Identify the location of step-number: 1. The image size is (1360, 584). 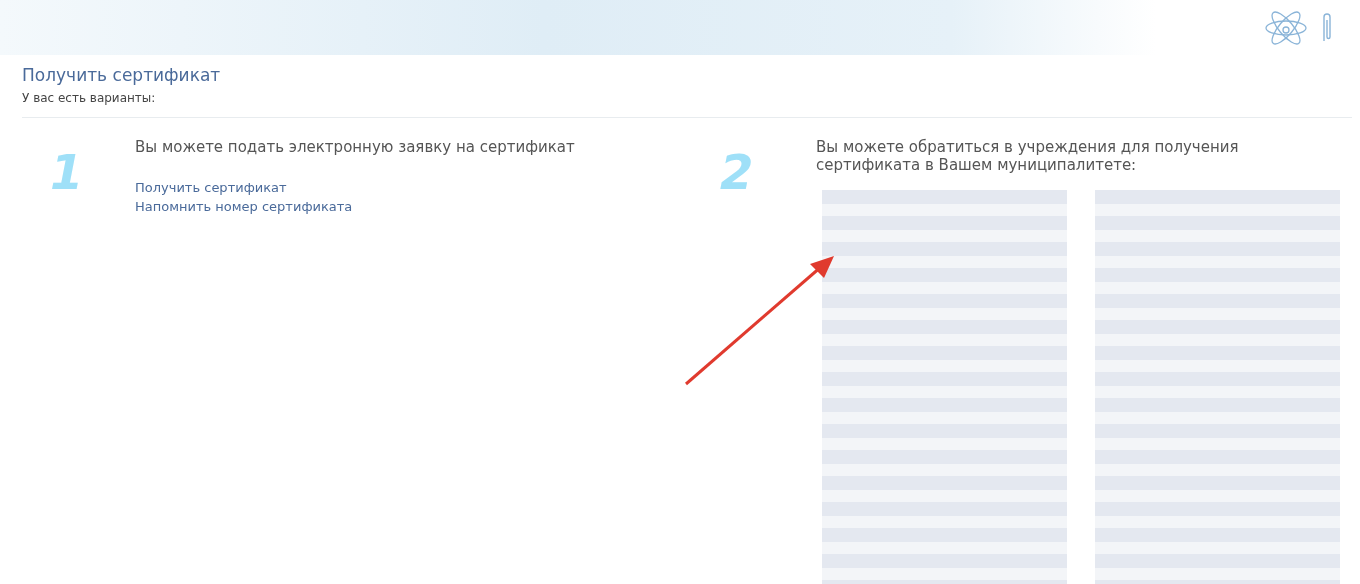
(67, 171).